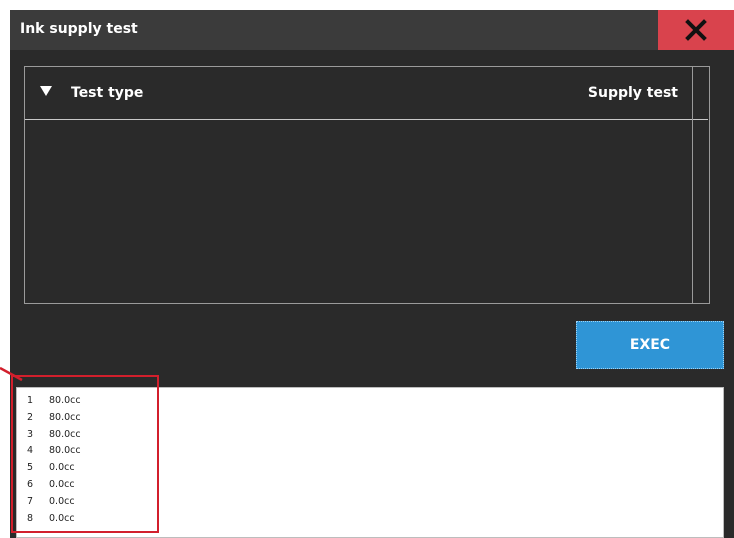 The width and height of the screenshot is (734, 538). What do you see at coordinates (79, 29) in the screenshot?
I see `dialog-title: Ink supply test` at bounding box center [79, 29].